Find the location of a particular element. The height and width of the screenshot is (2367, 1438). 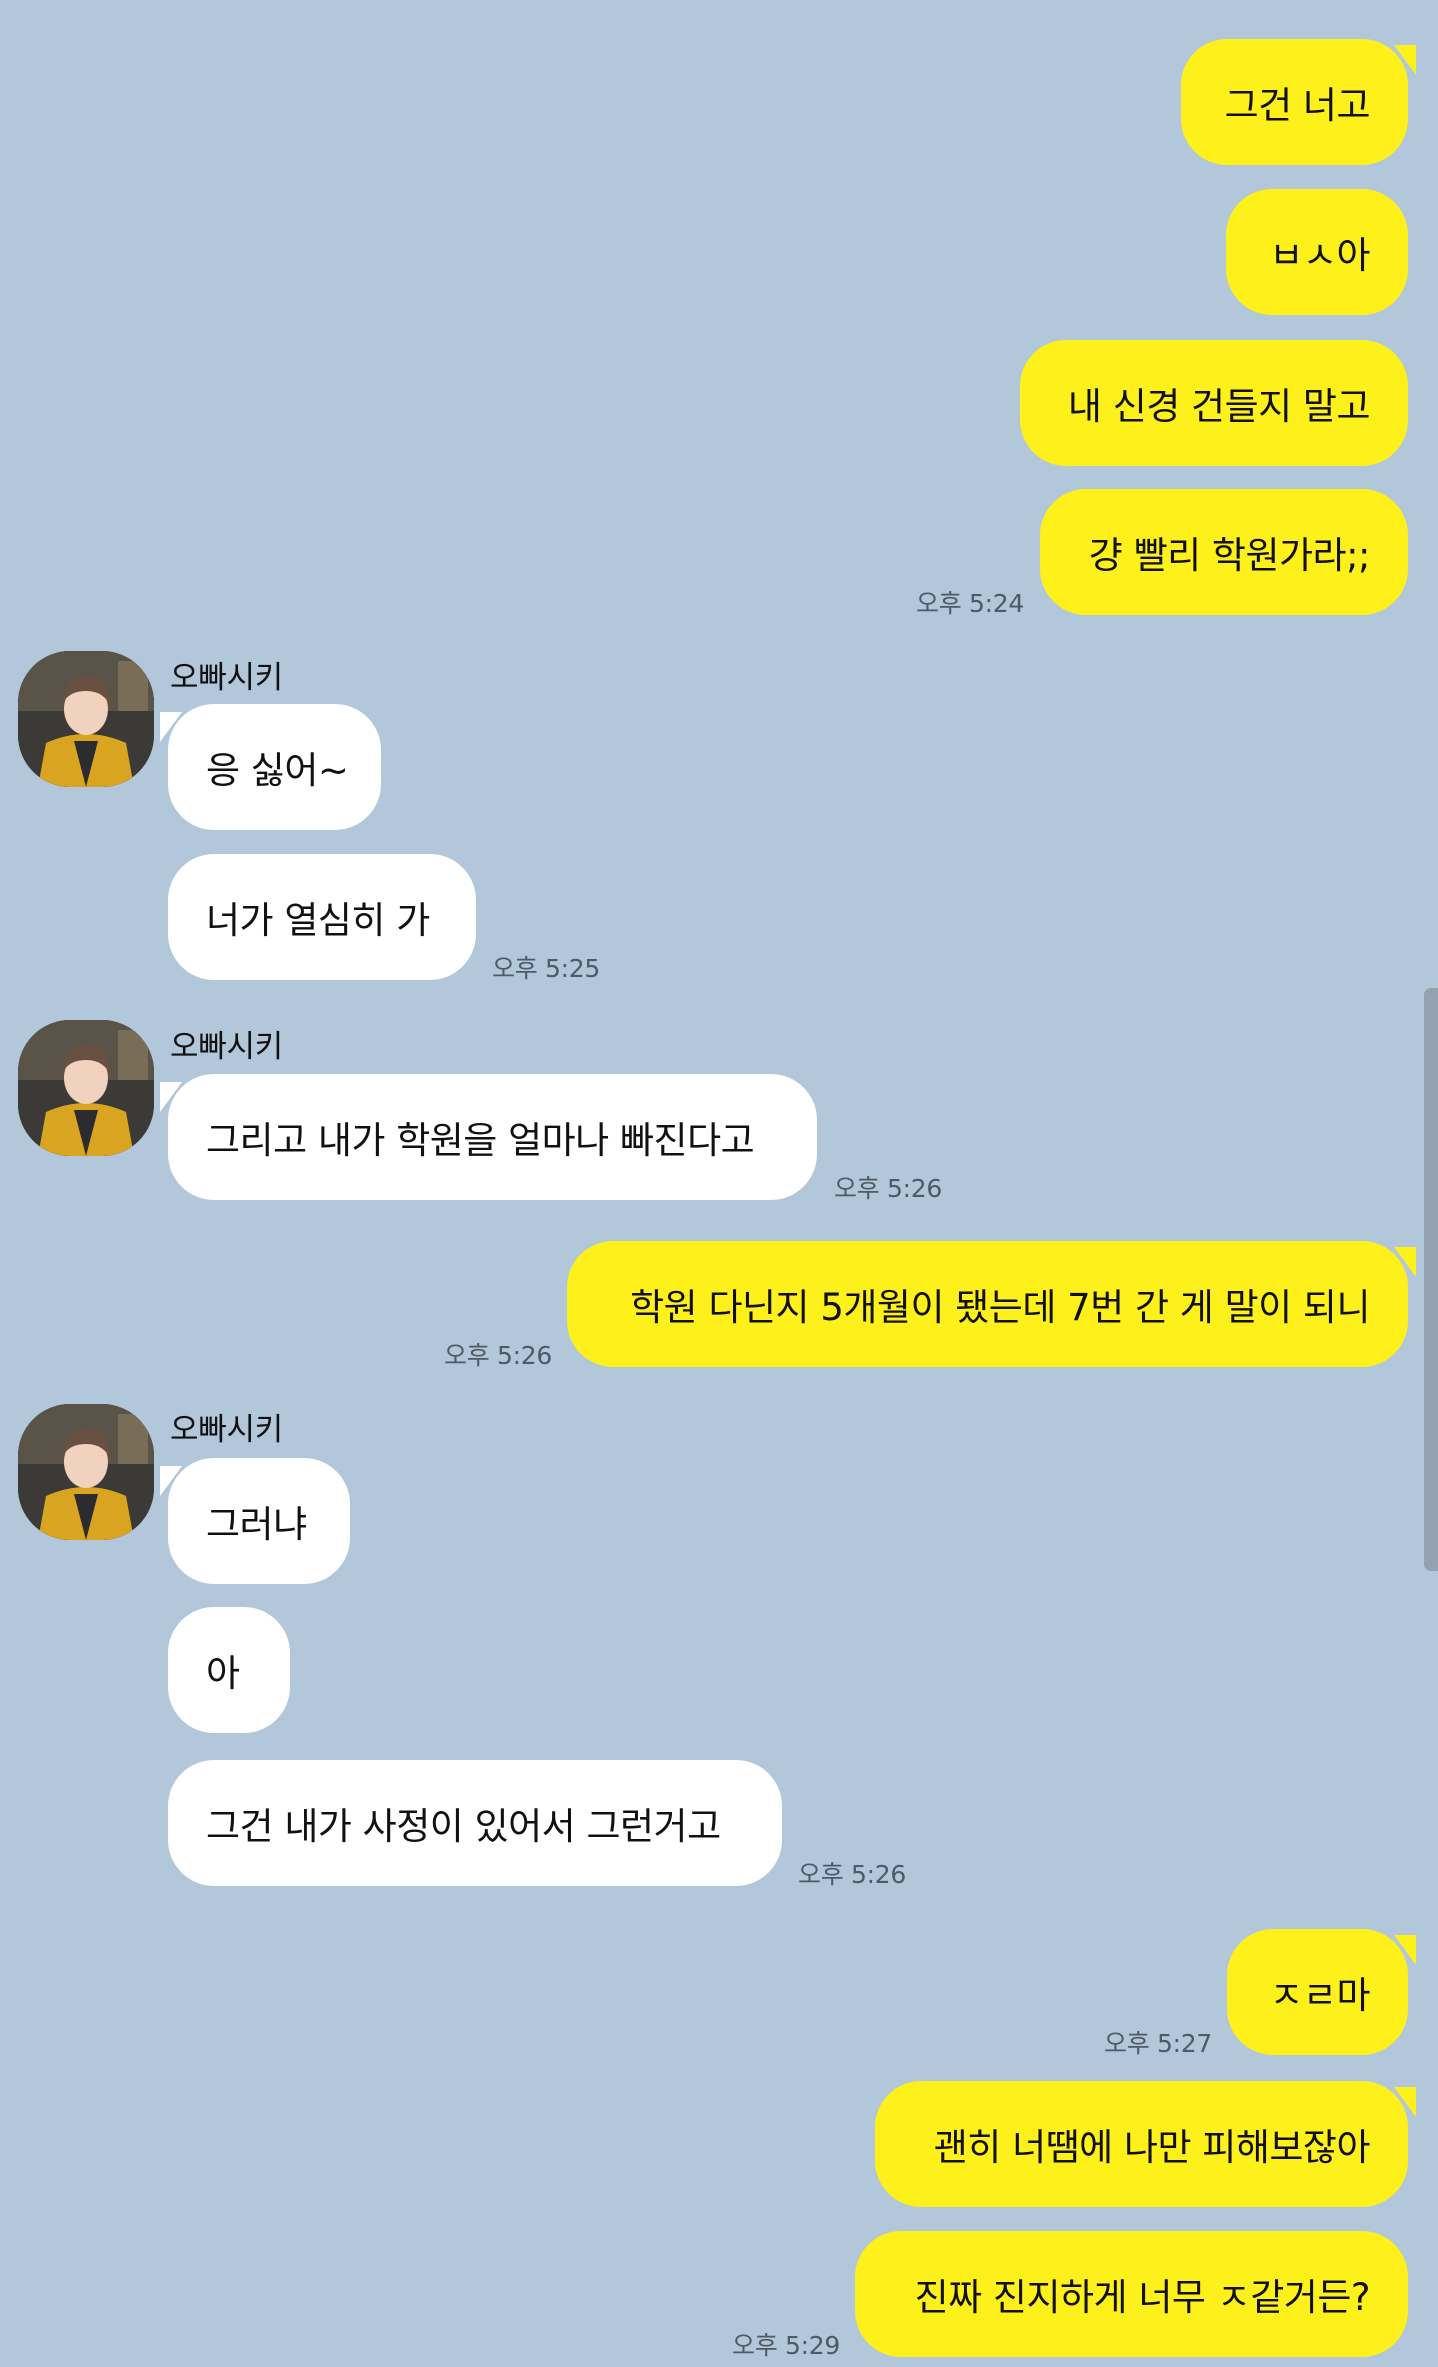

message-bubble-sent: 괜히 너땜에 나만 피해보잖아 is located at coordinates (1141, 2144).